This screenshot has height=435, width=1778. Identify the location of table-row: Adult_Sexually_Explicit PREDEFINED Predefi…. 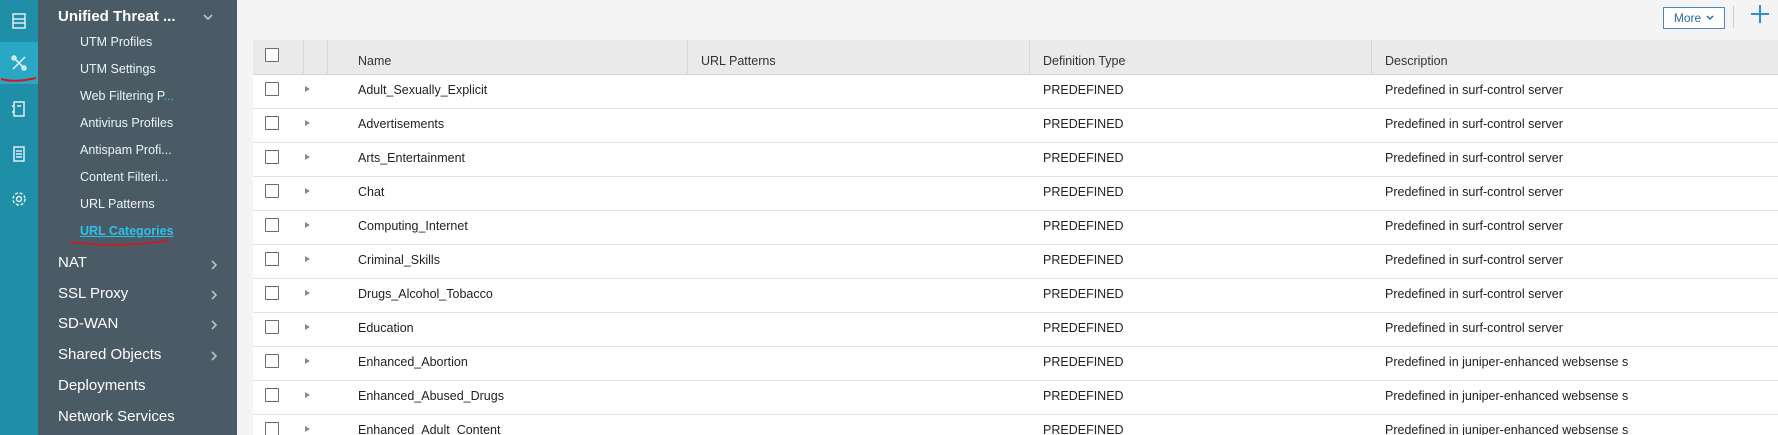
(1015, 92).